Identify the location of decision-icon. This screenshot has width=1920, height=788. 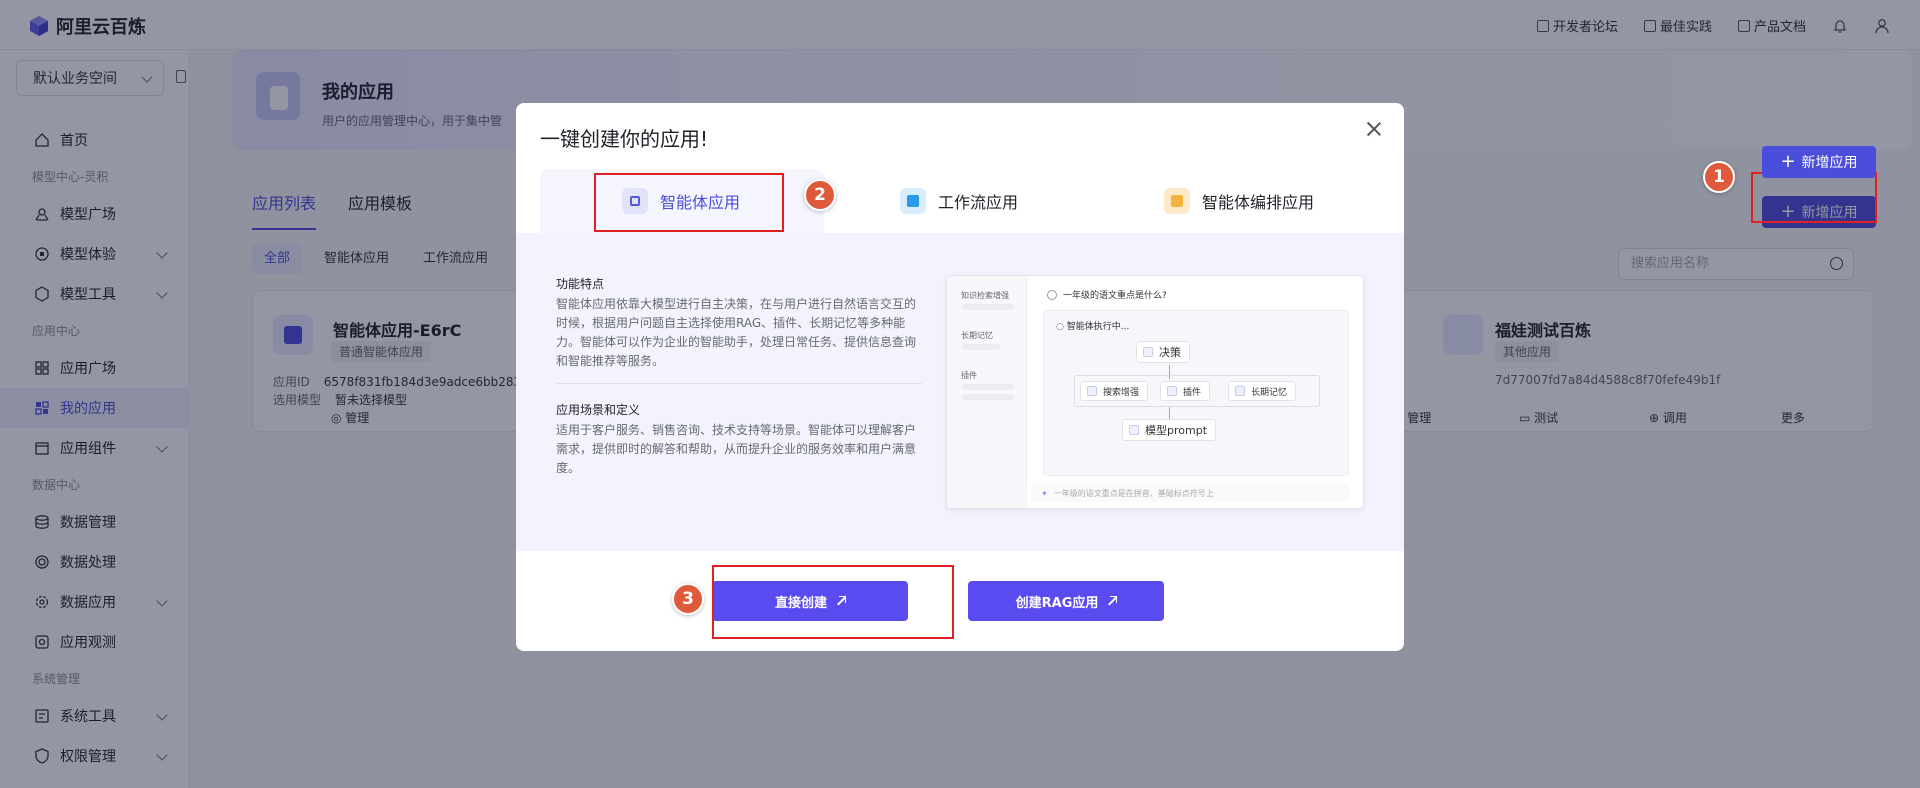
(1148, 352).